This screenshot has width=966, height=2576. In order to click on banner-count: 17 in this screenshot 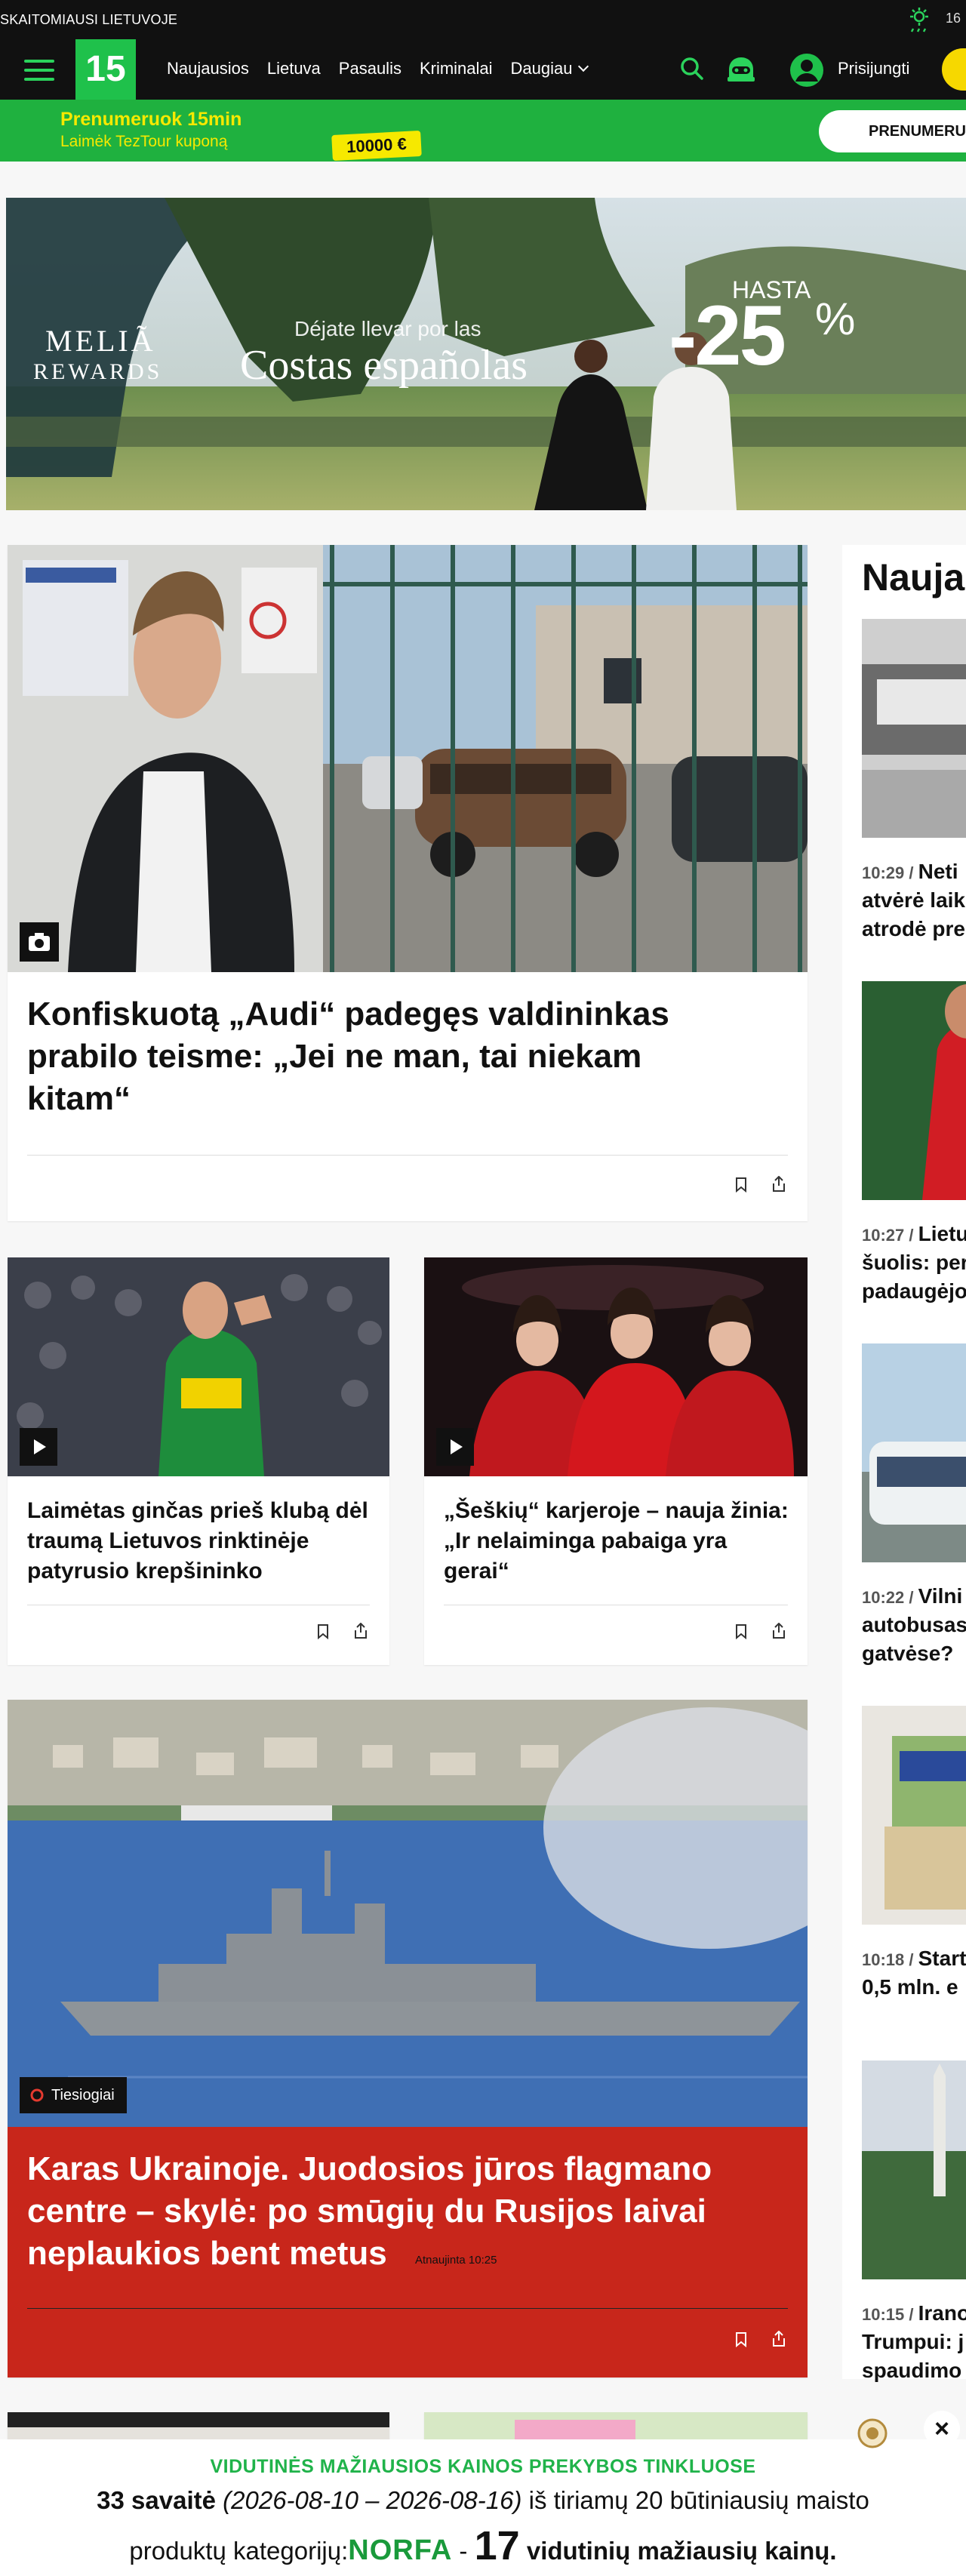, I will do `click(497, 2545)`.